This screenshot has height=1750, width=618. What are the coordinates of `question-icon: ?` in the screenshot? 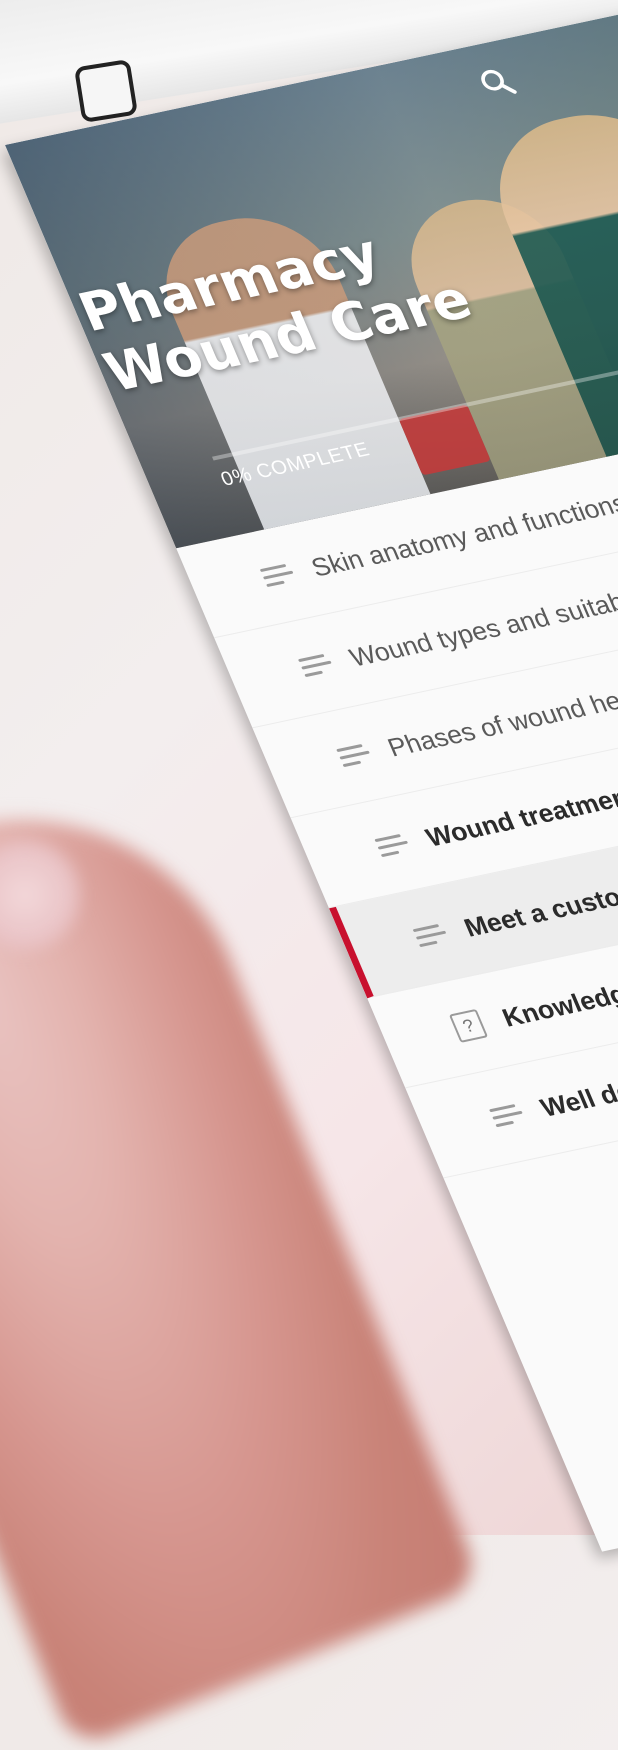 It's located at (468, 1025).